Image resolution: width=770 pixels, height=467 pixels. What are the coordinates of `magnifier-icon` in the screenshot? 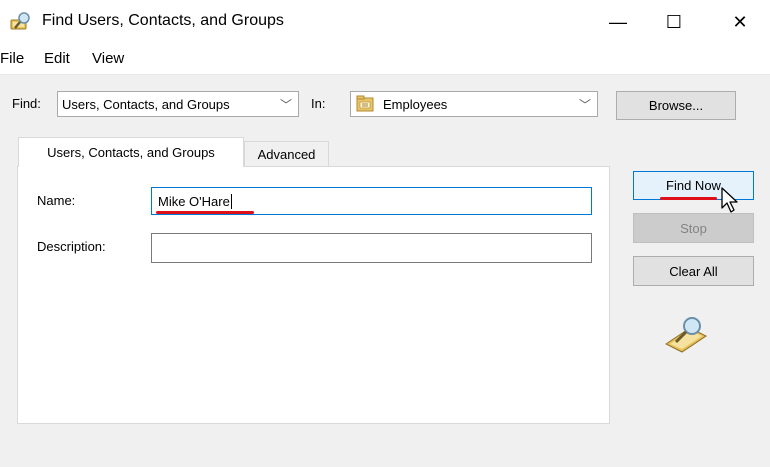 It's located at (686, 335).